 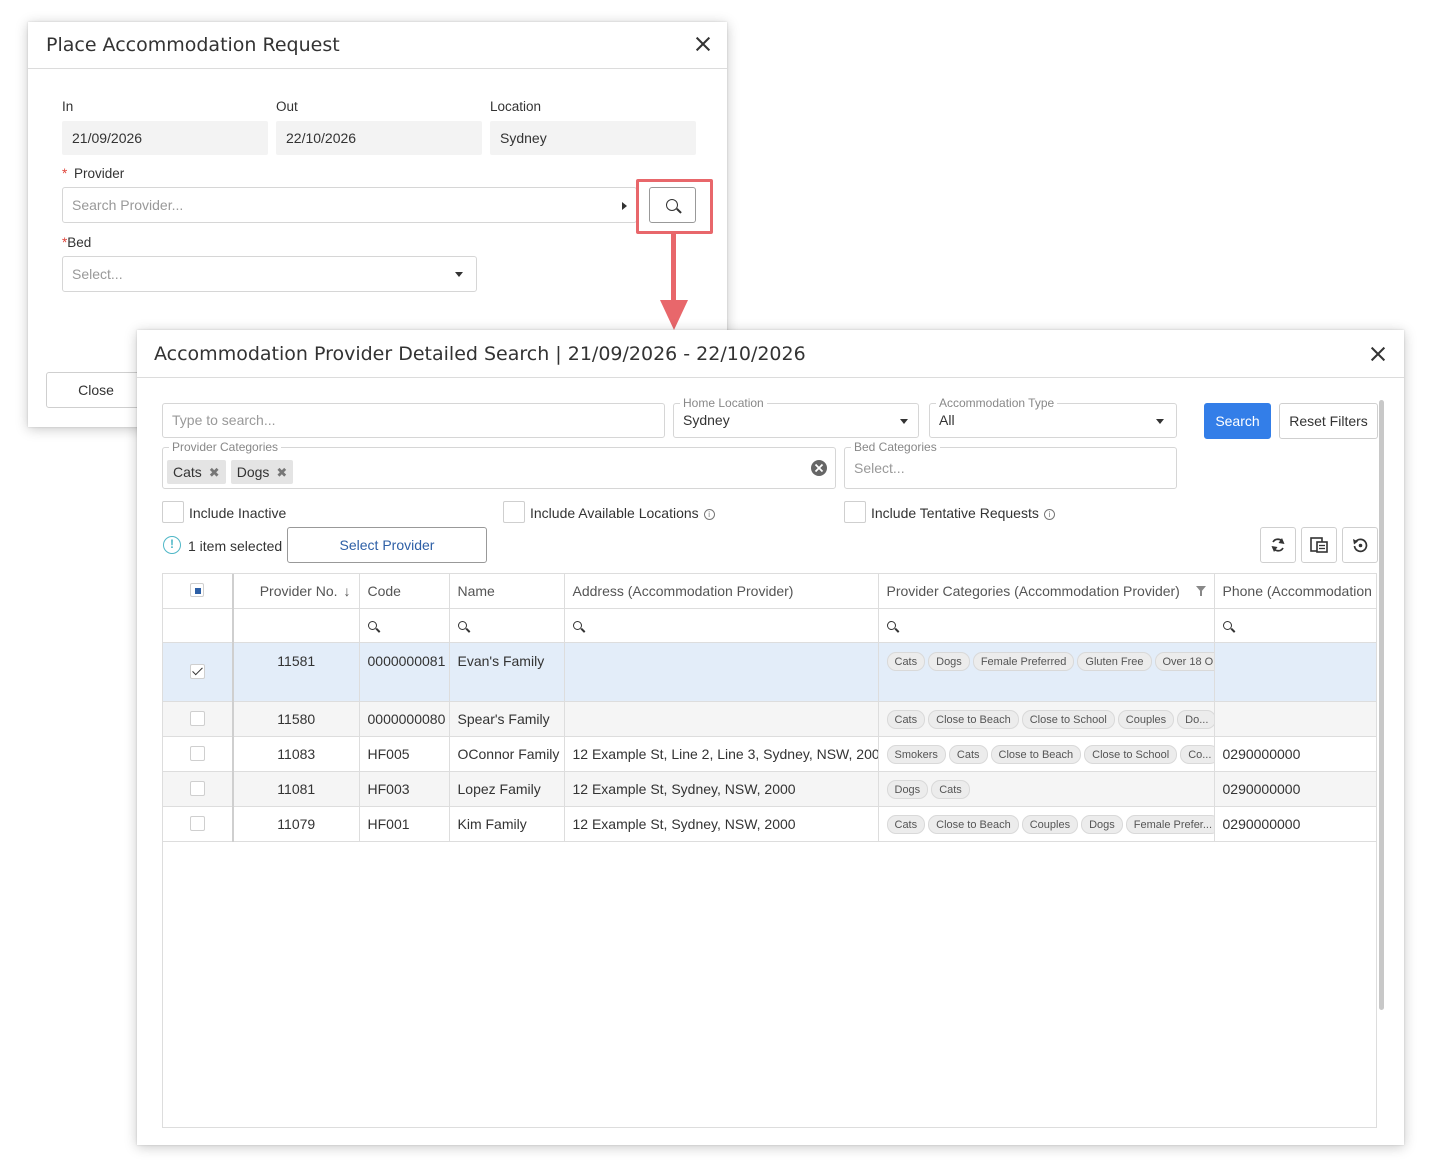 What do you see at coordinates (949, 661) in the screenshot?
I see `category-tag: Dogs` at bounding box center [949, 661].